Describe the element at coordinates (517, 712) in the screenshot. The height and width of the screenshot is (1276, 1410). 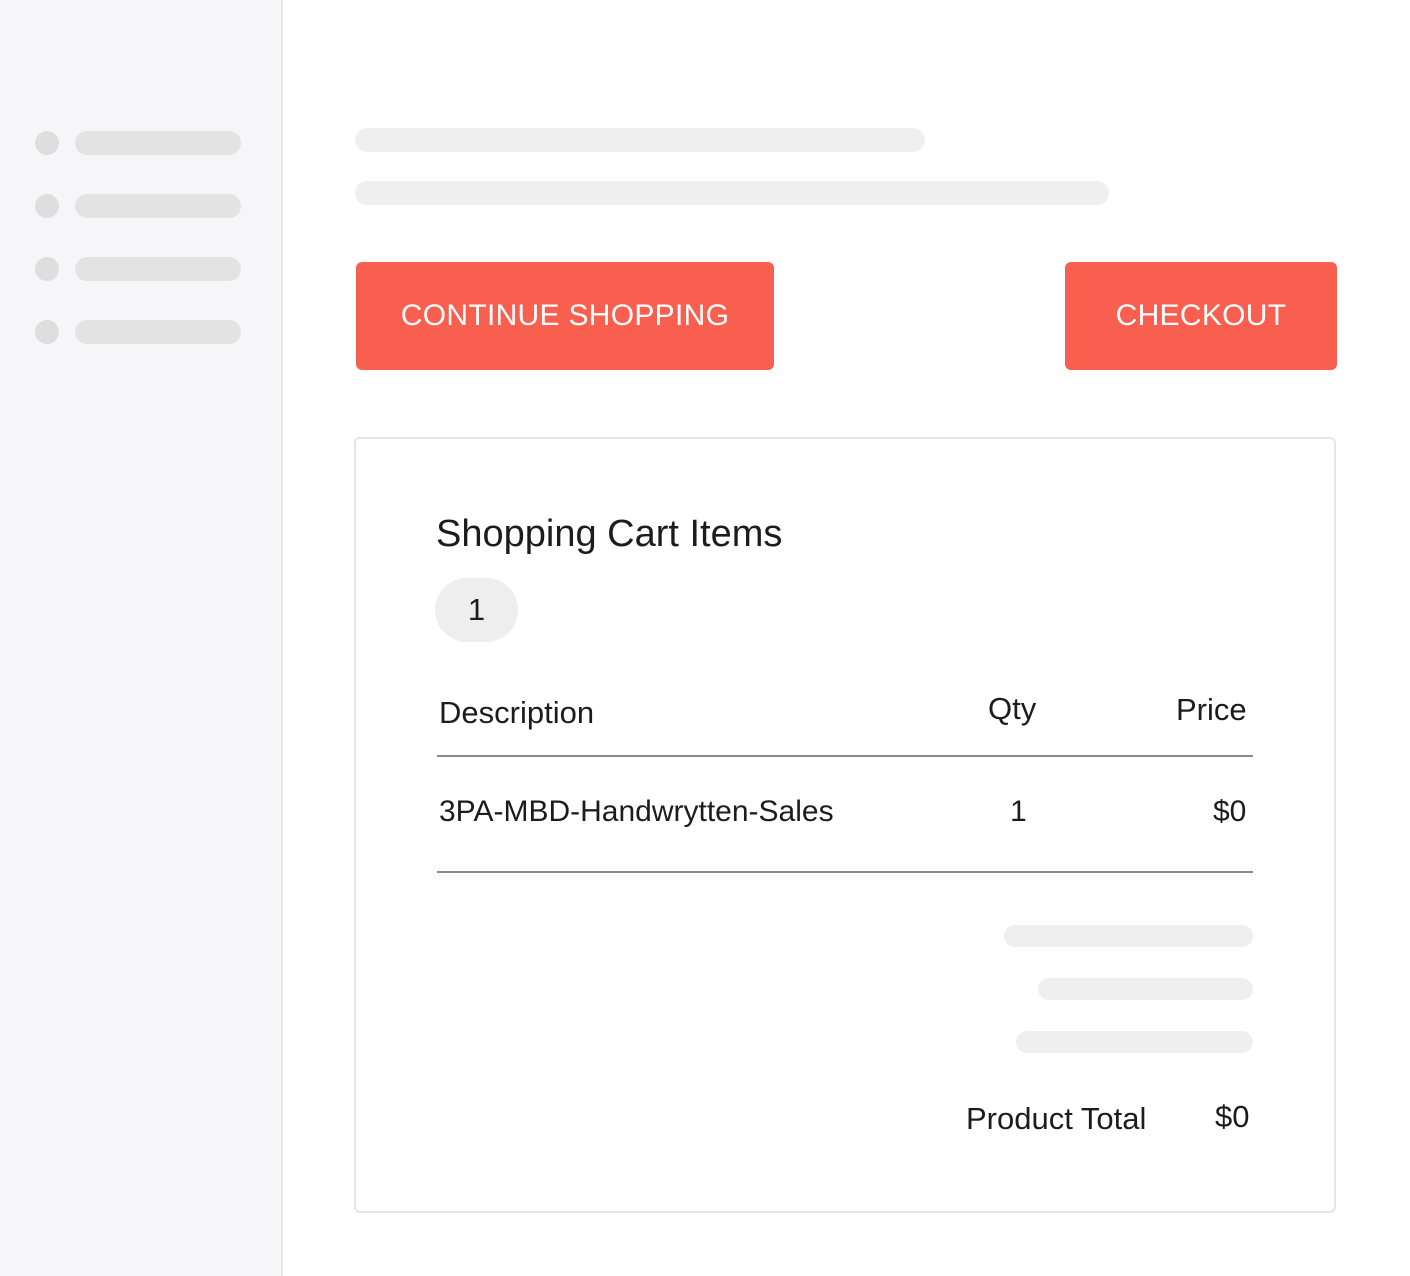
I see `column-header-description: Description` at that location.